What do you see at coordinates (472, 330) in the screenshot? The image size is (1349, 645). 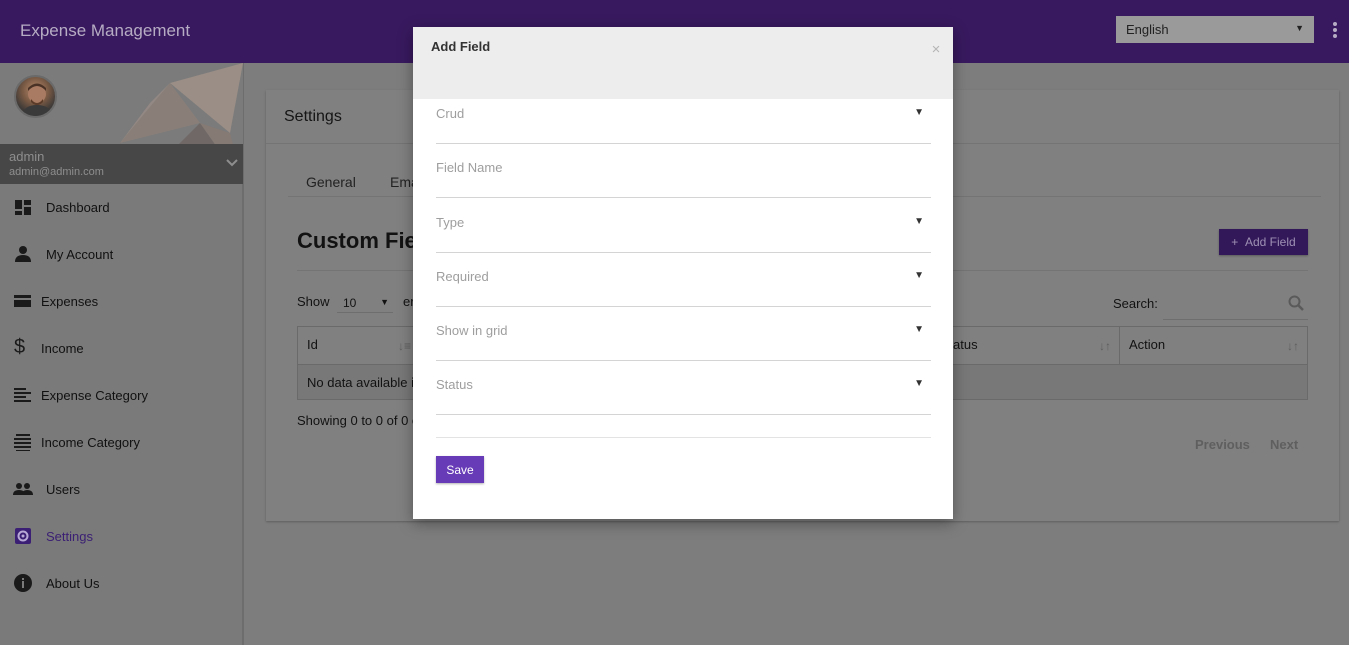 I see `field-label: Show in grid` at bounding box center [472, 330].